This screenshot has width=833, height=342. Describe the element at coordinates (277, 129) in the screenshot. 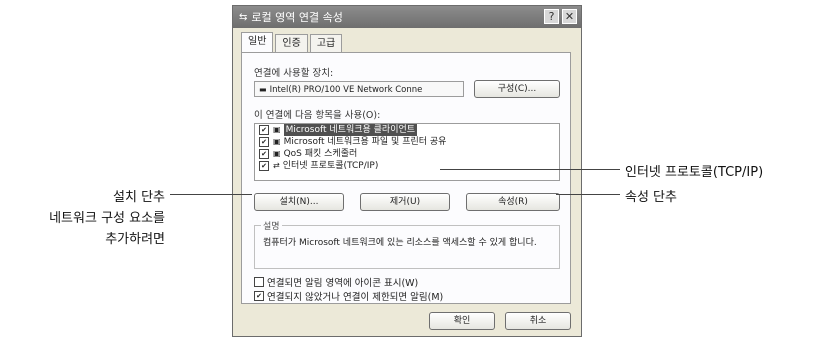

I see `network-client-icon: ▣` at that location.